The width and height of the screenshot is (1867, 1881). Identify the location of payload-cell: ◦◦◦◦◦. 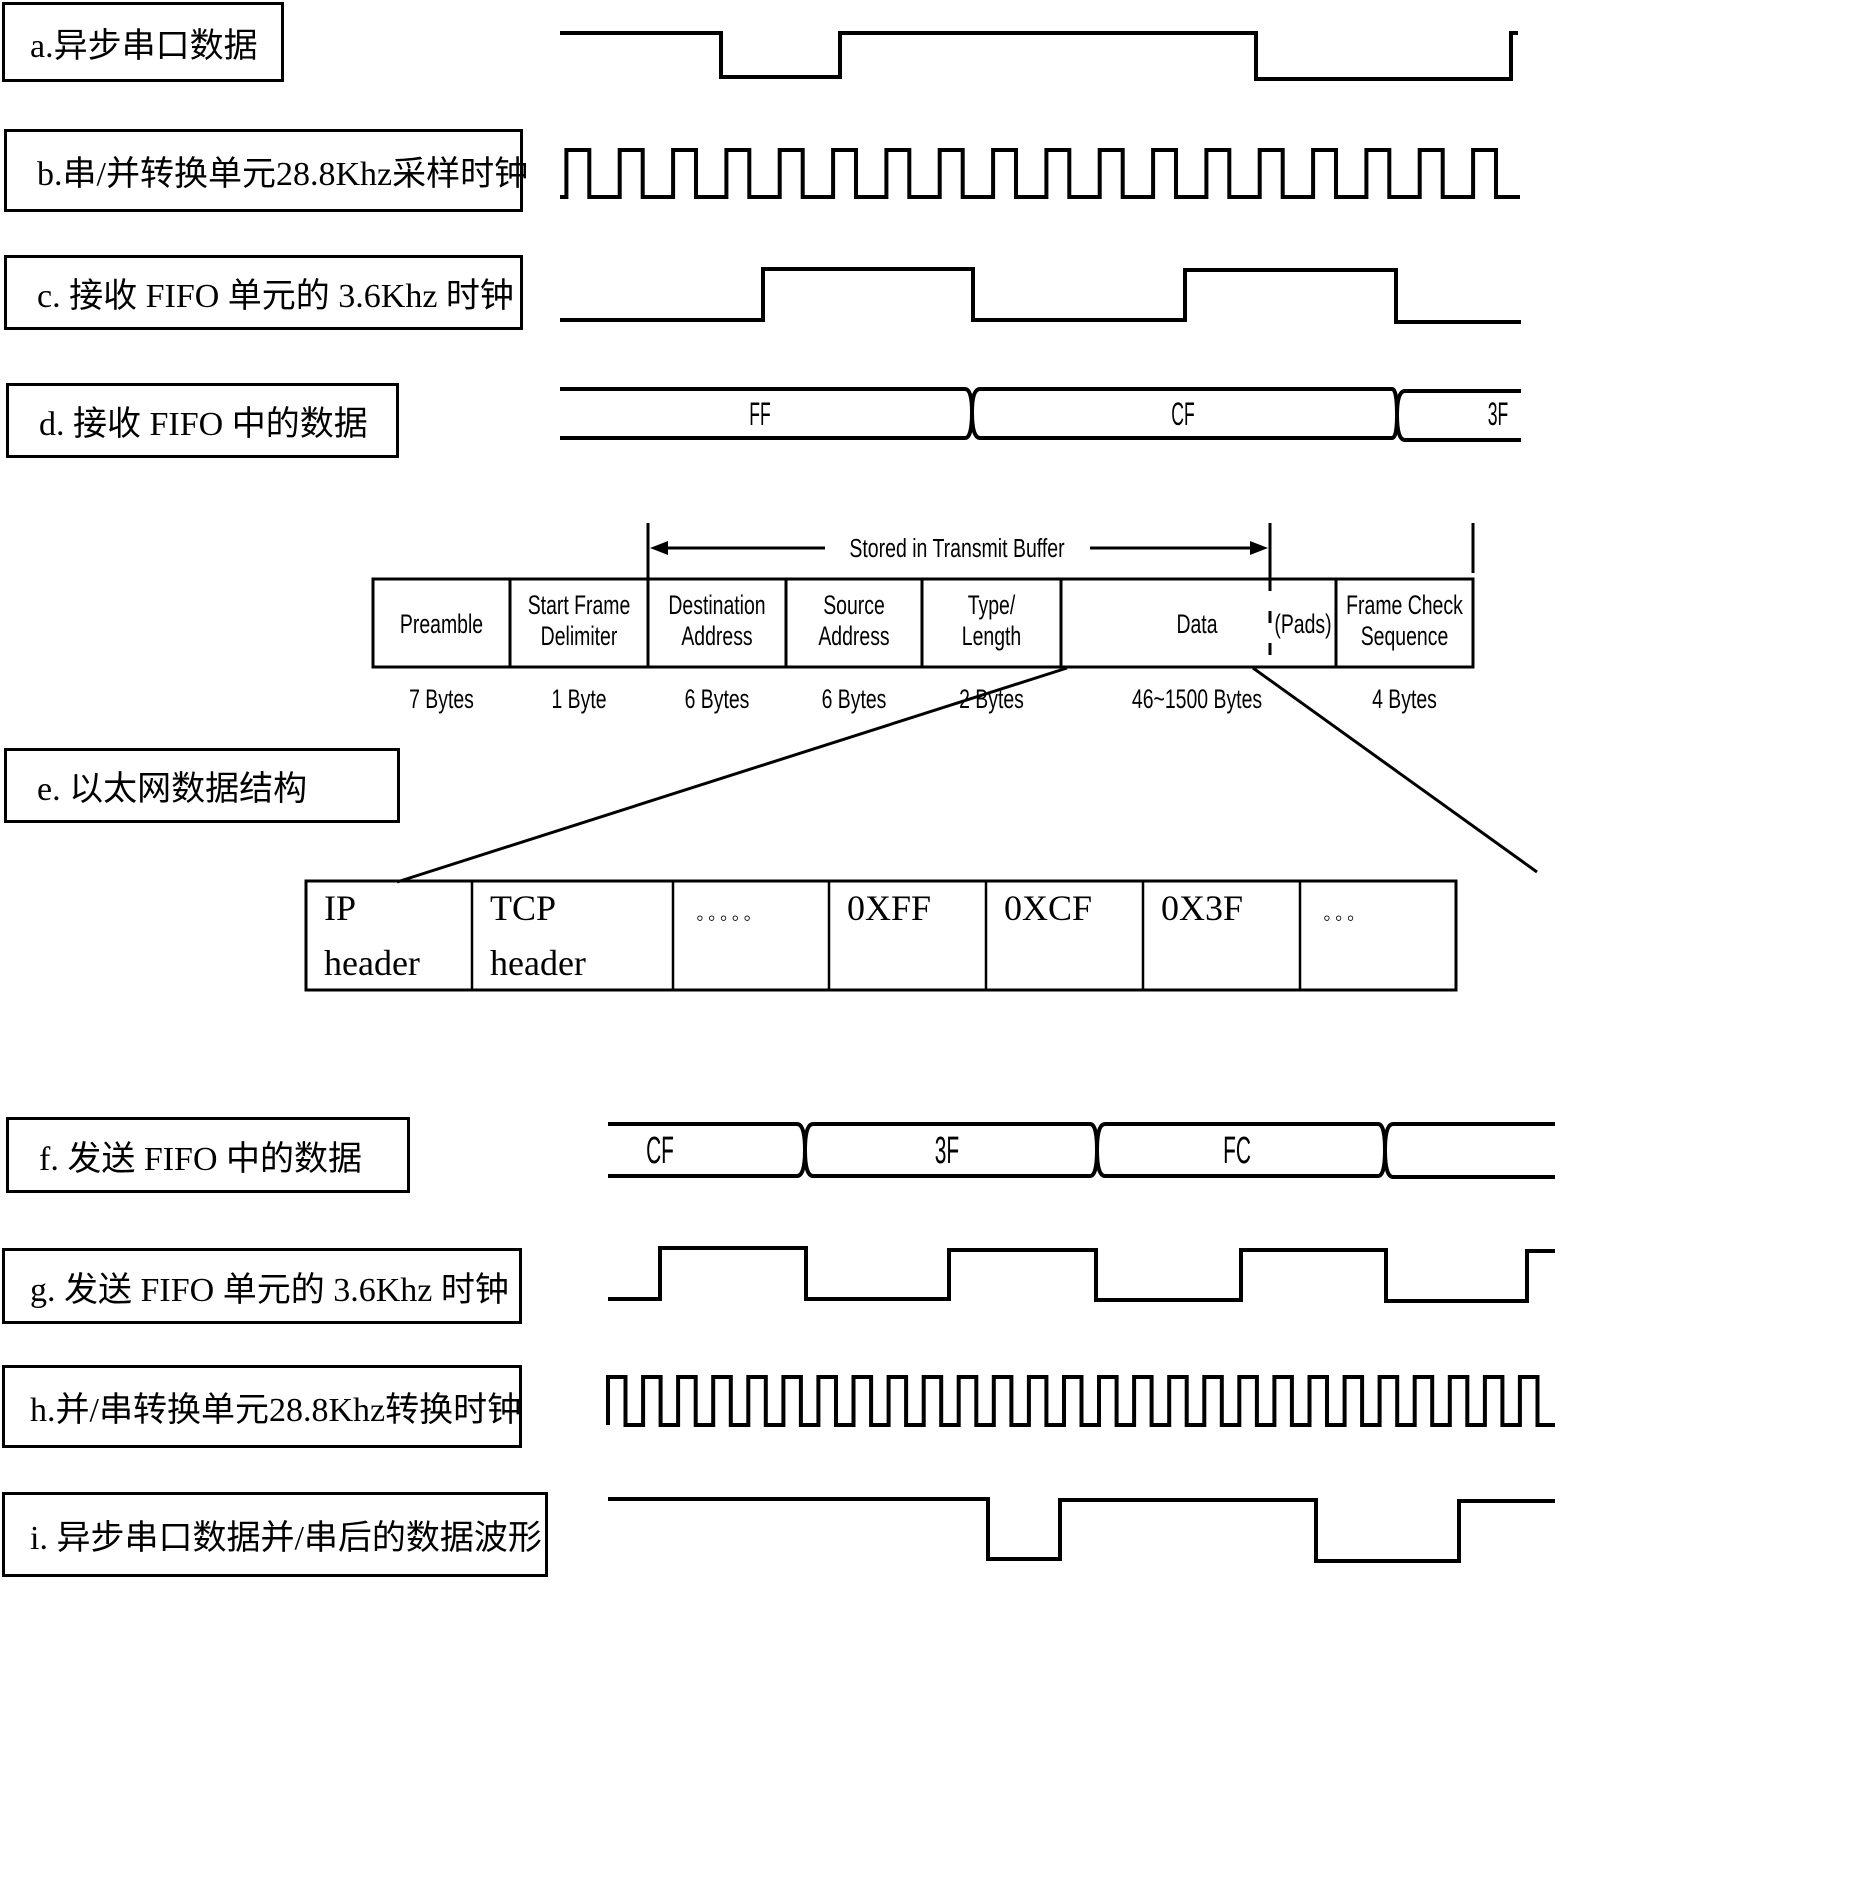
(725, 917).